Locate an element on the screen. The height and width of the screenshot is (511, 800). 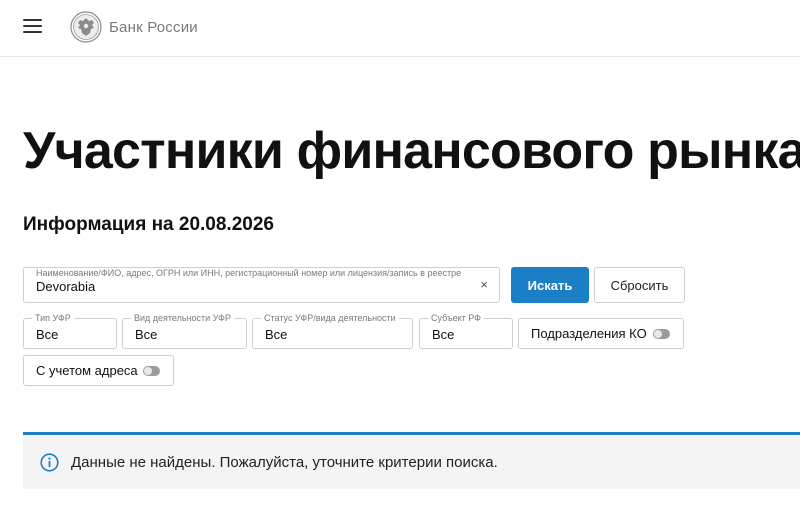
divisions-toggle-label: Подразделения КО is located at coordinates (589, 333).